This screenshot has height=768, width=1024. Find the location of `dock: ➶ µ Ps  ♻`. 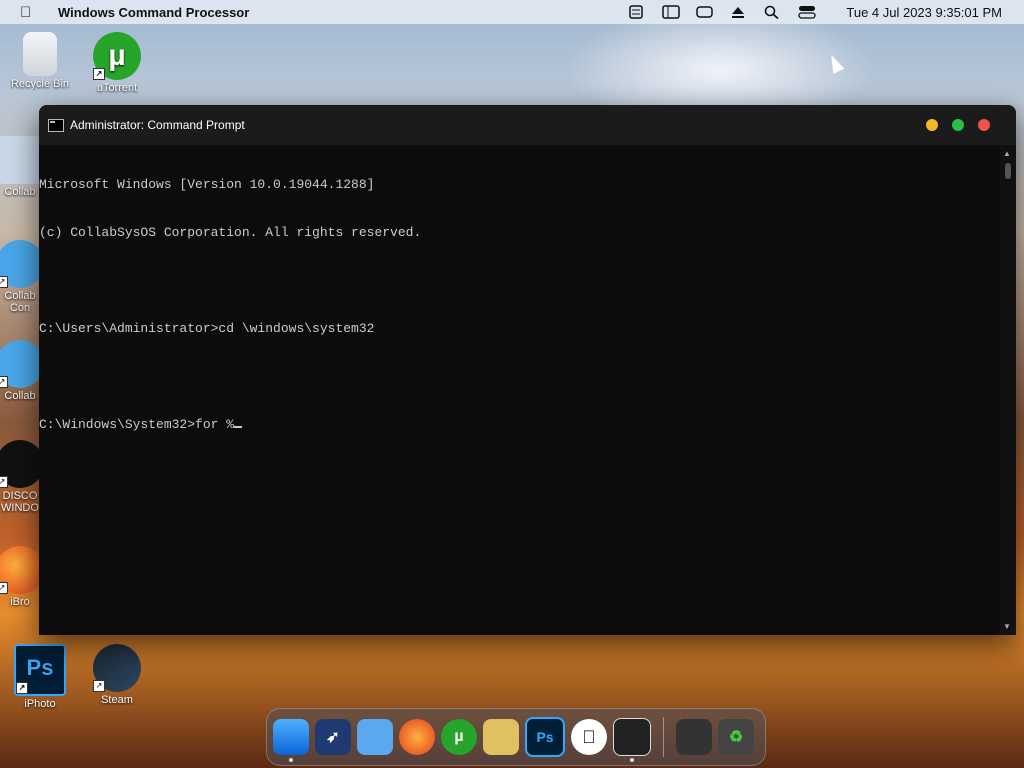

dock: ➶ µ Ps  ♻ is located at coordinates (516, 737).